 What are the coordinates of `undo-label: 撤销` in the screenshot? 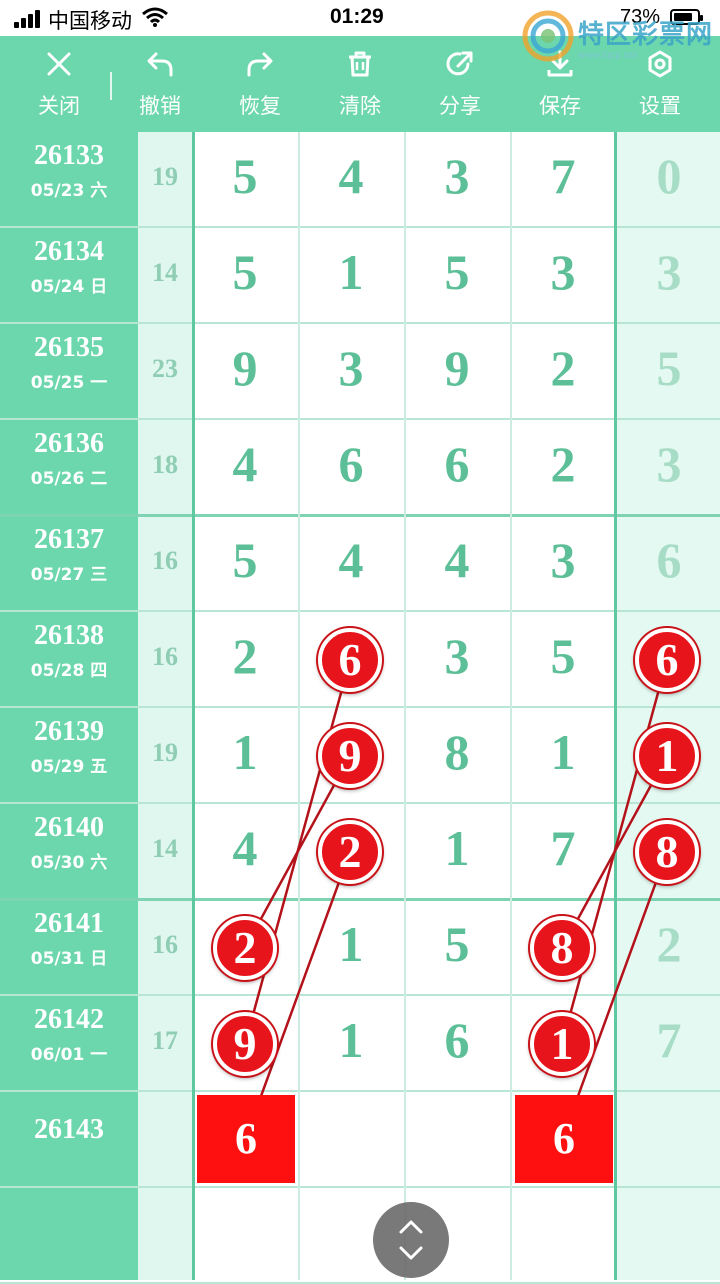 It's located at (160, 106).